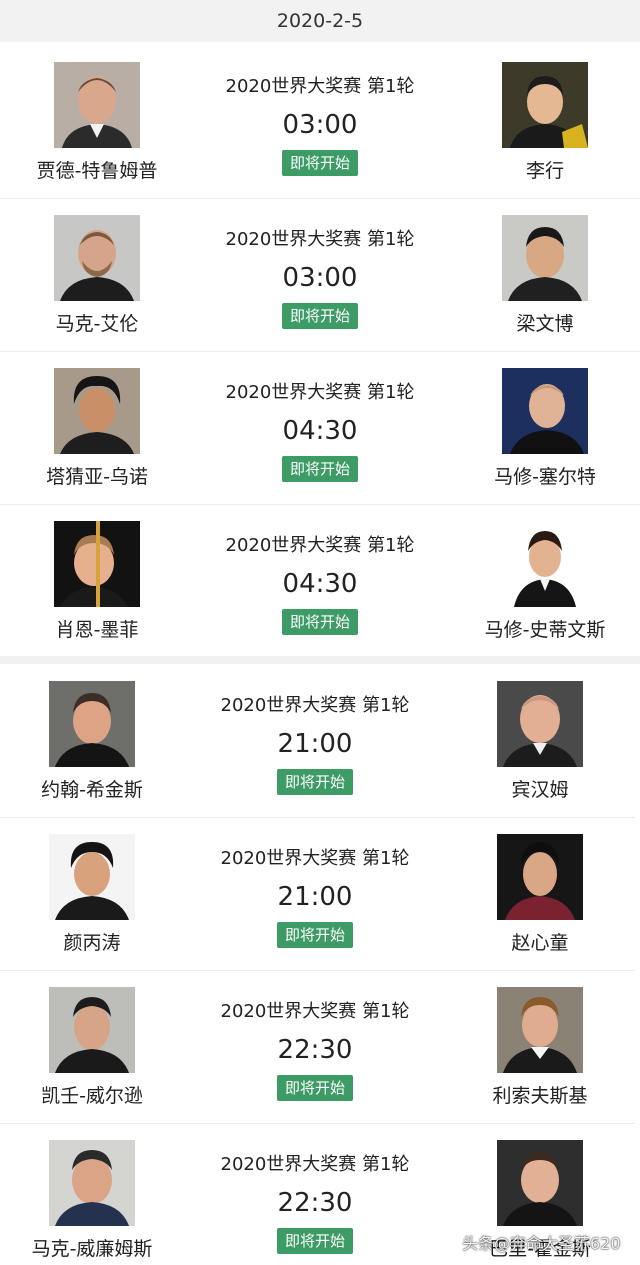 The height and width of the screenshot is (1265, 640). I want to click on match-card: 凯壬-威尔逊 2020世界大奖赛 第1轮 22:30 即将开始 利索夫斯基, so click(317, 1048).